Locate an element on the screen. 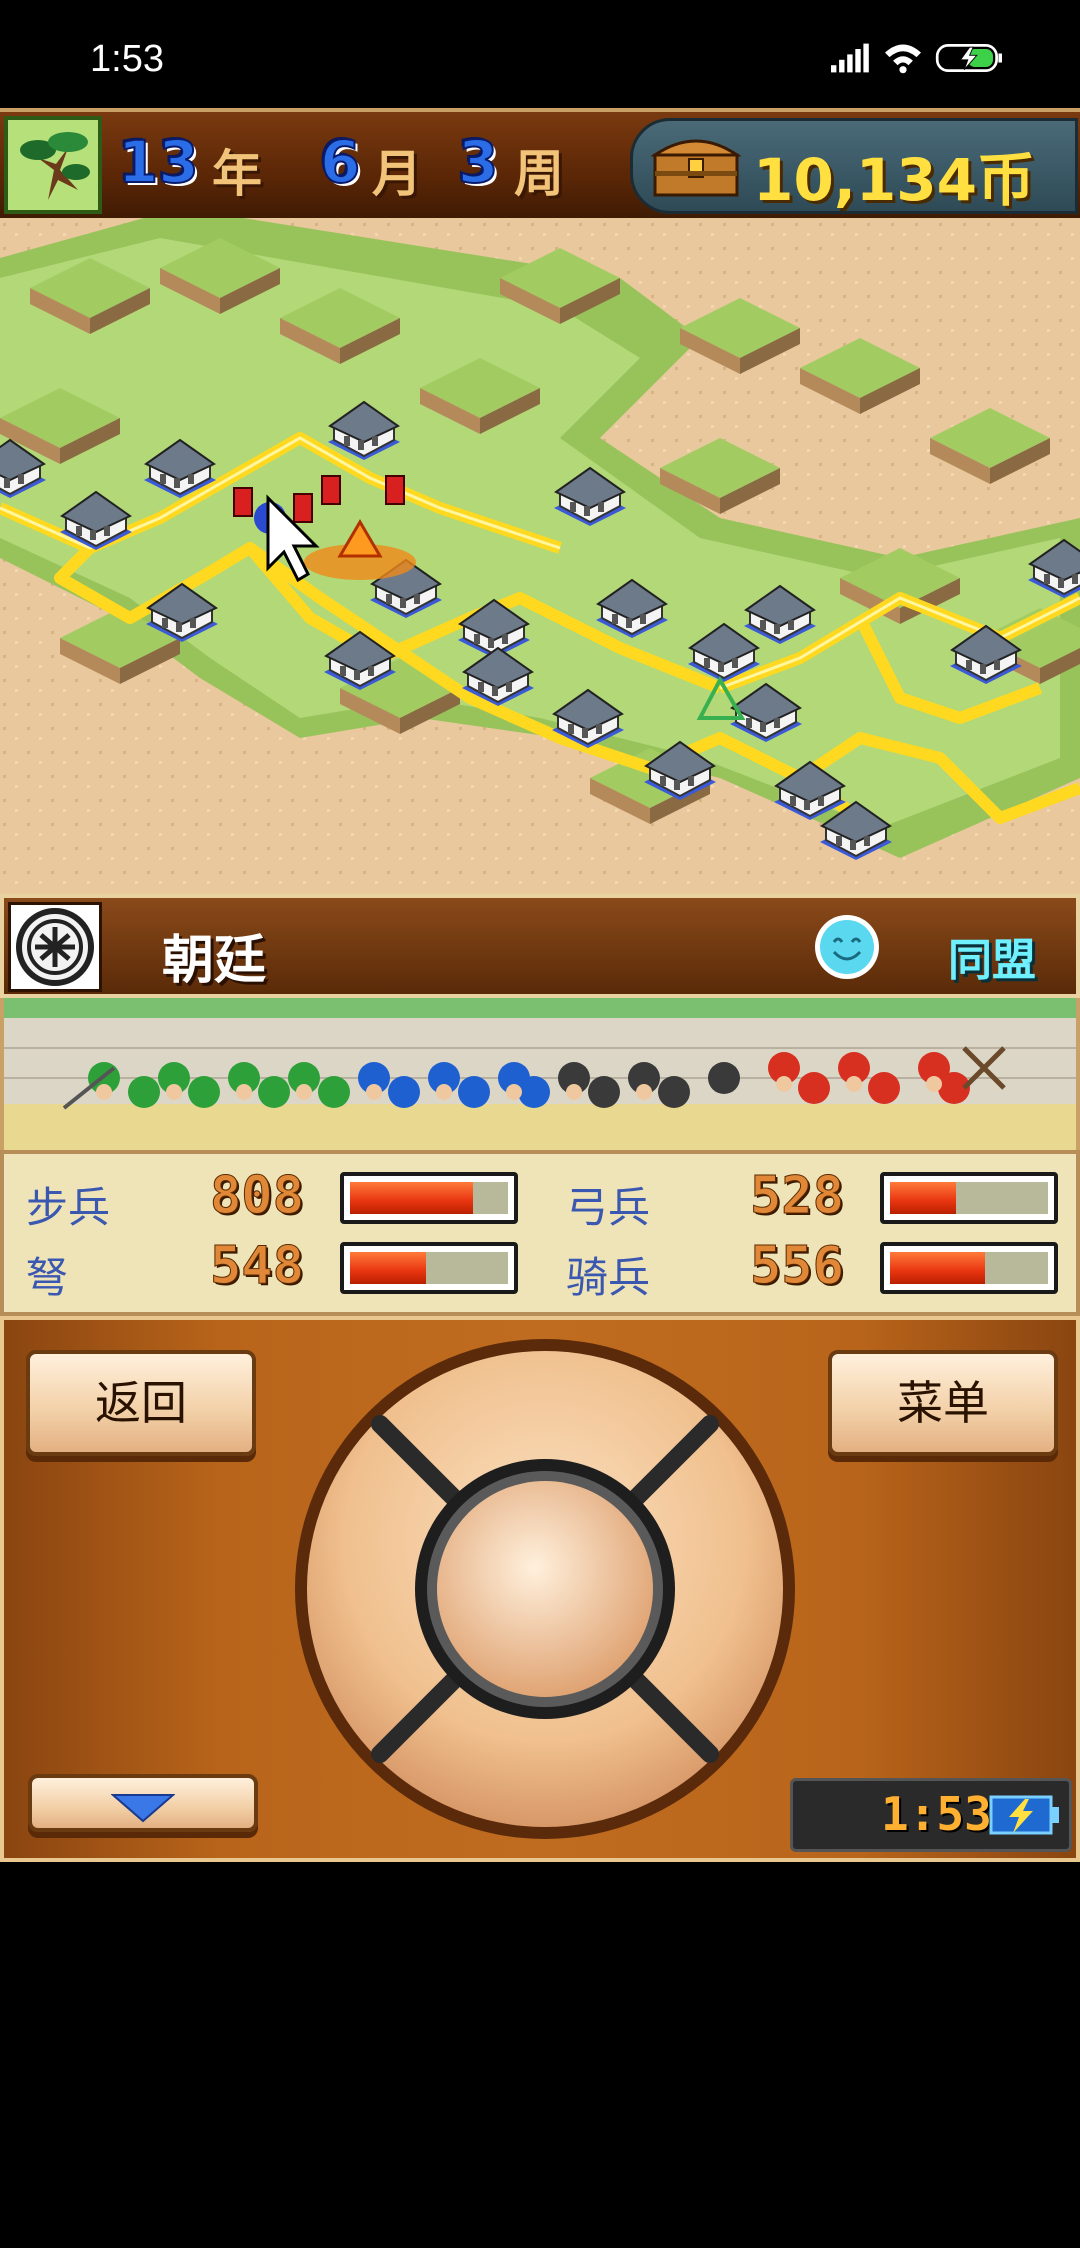 The image size is (1080, 2248). troop-stats: 步兵 808 弓兵 528 弩 548 骑兵 556 is located at coordinates (540, 1233).